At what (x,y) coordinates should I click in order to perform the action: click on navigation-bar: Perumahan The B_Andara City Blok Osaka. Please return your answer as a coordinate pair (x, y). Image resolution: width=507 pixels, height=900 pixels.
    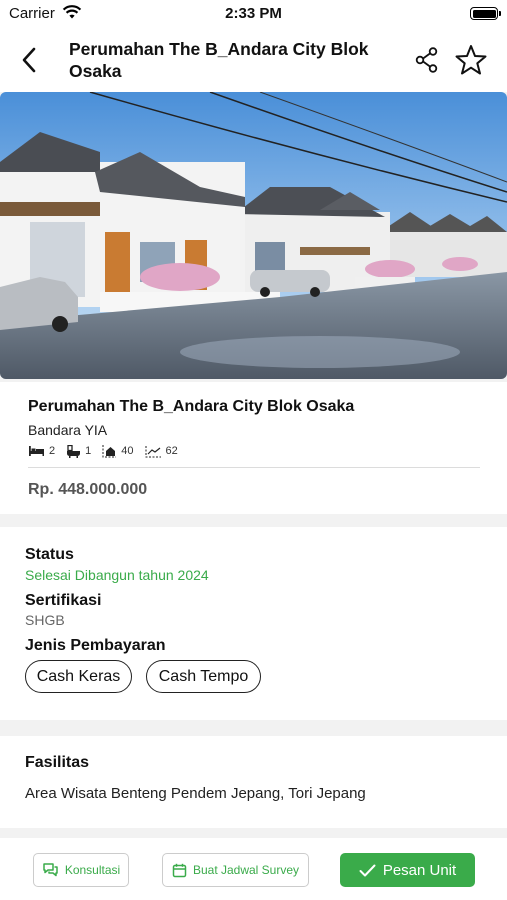
    Looking at the image, I should click on (253, 60).